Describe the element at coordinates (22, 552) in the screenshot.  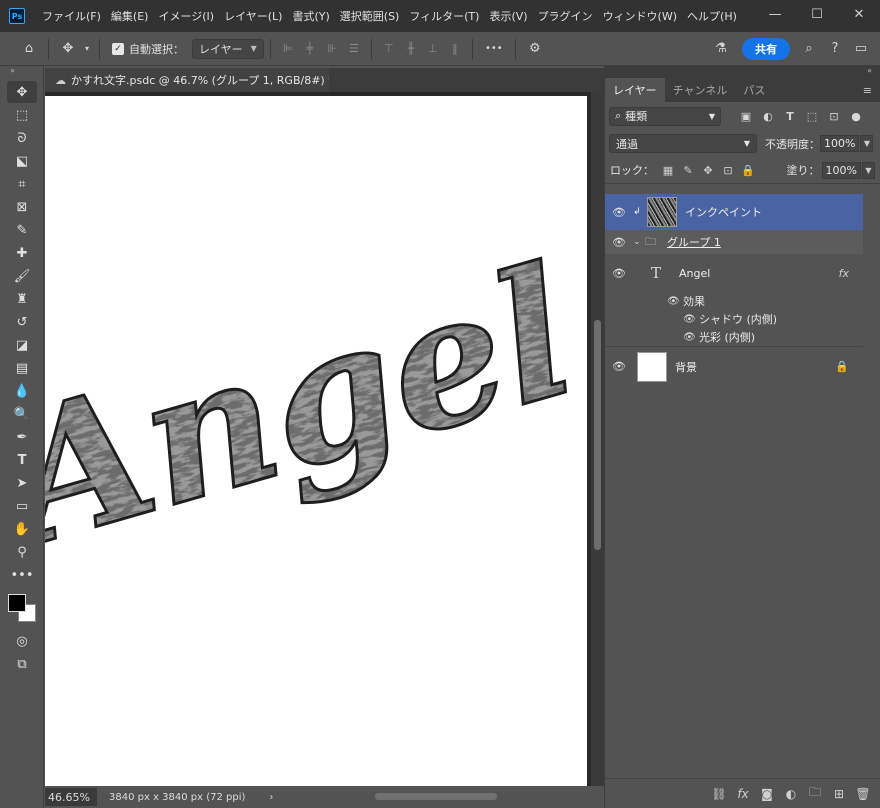
I see `zoom-tool-icon: ⚲` at that location.